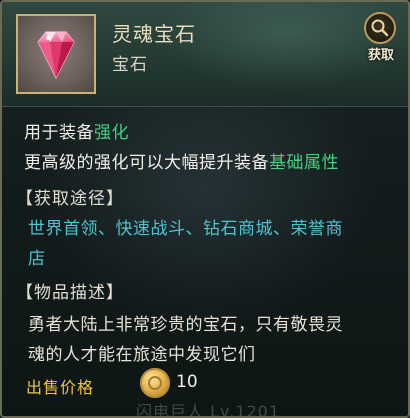 This screenshot has width=410, height=418. I want to click on acquire-button: 获取, so click(381, 38).